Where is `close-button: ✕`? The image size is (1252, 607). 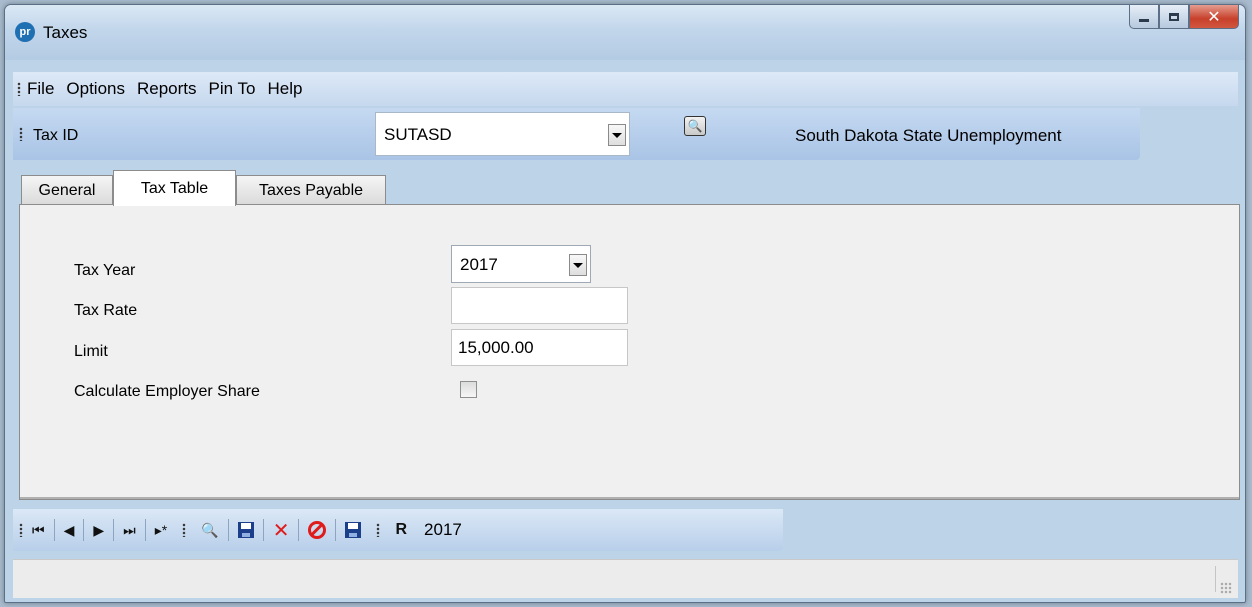 close-button: ✕ is located at coordinates (1214, 17).